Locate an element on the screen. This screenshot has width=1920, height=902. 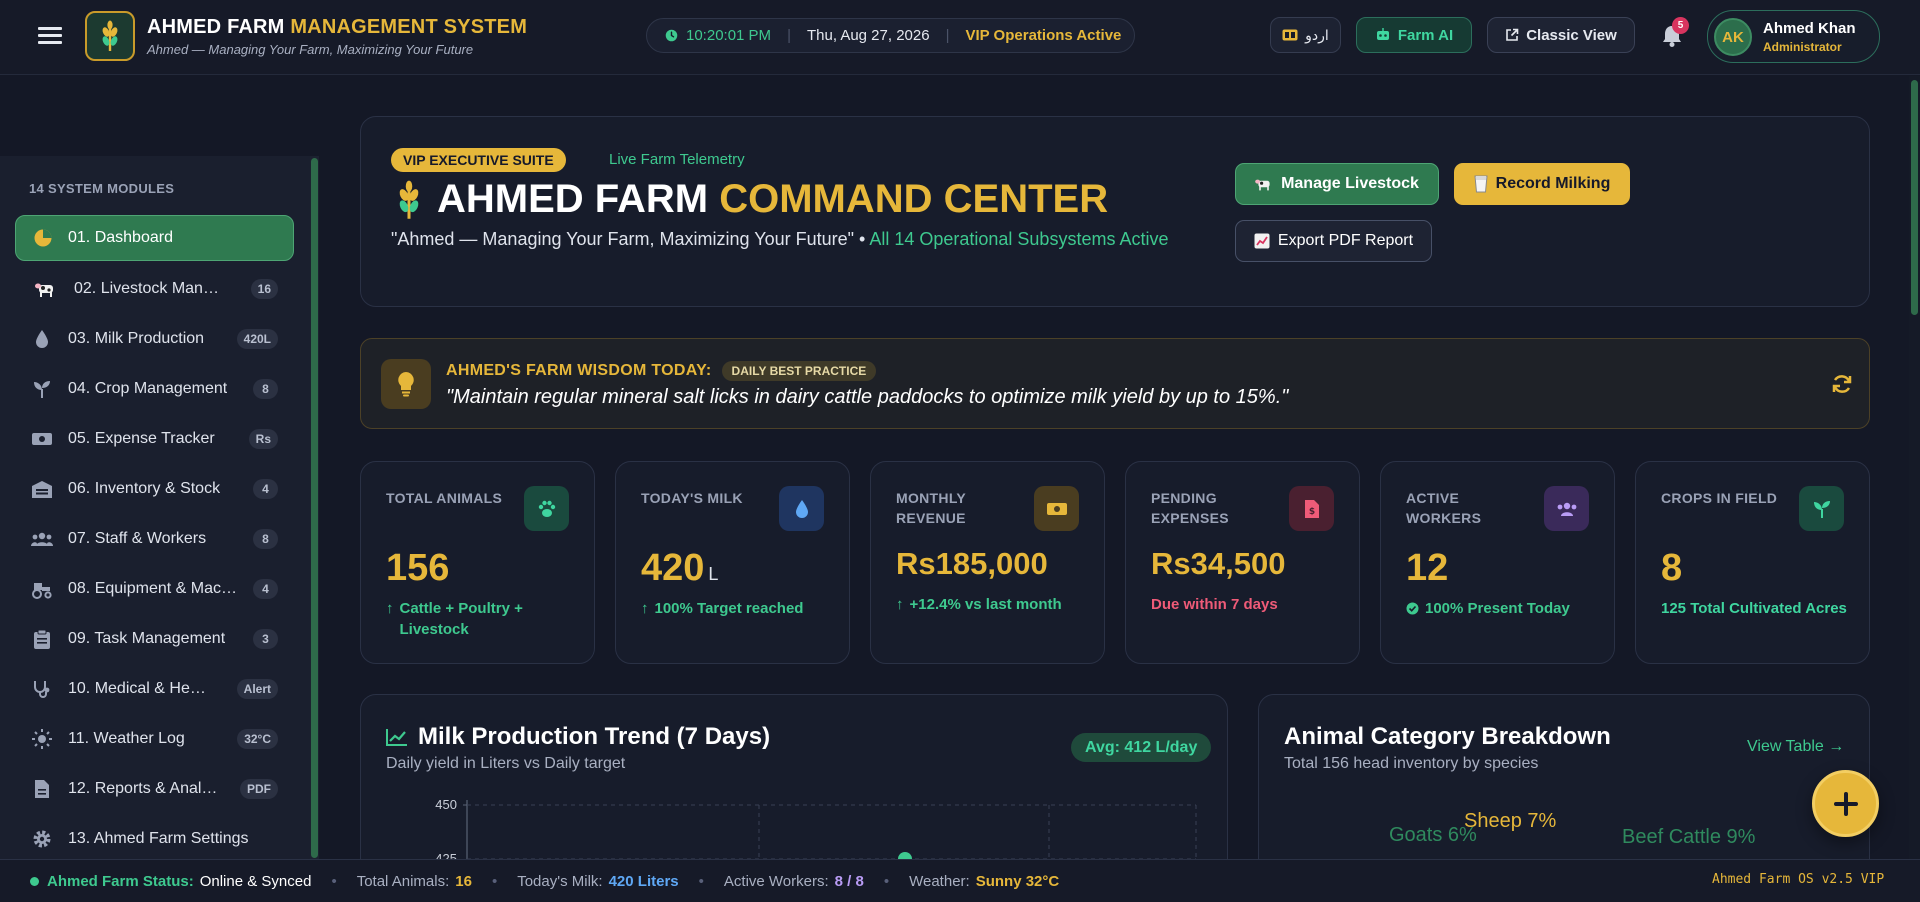
app-title-accent: MANAGEMENT SYSTEM is located at coordinates (409, 27).